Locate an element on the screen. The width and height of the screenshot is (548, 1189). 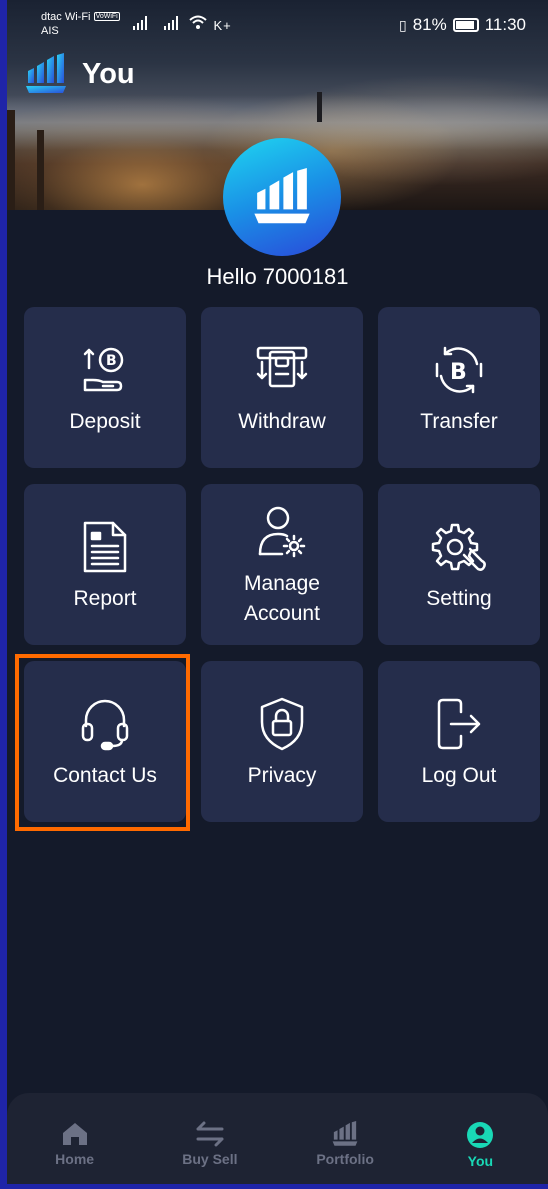
privacy-label: Privacy is located at coordinates (282, 775).